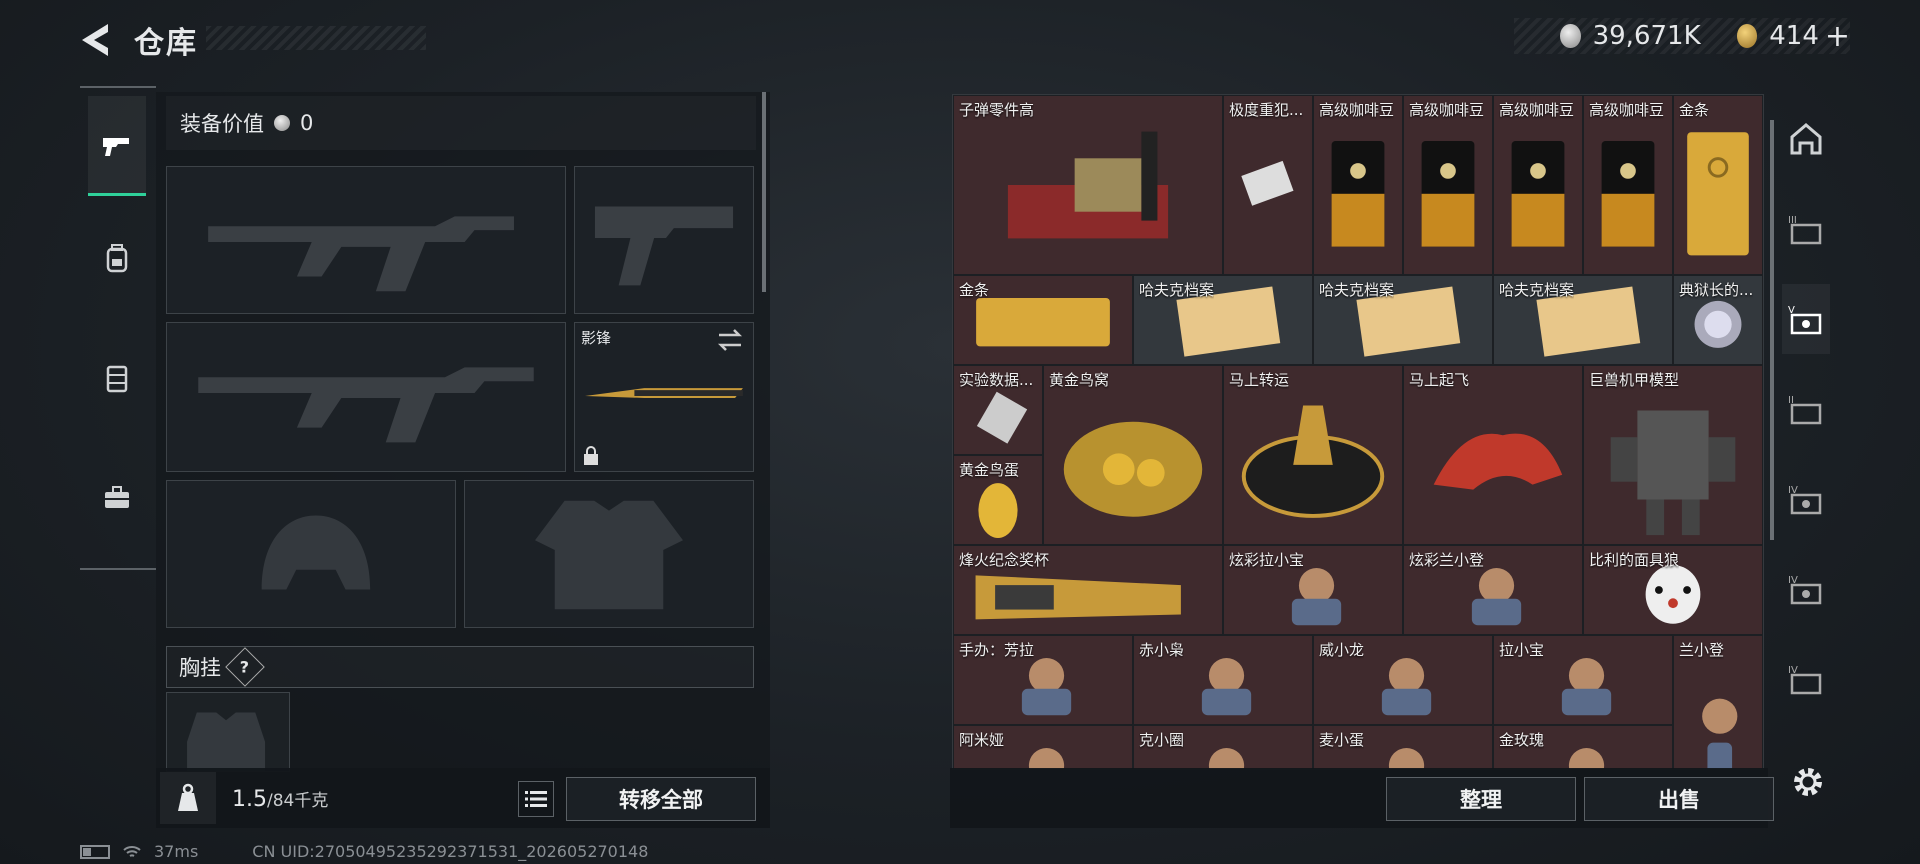 Image resolution: width=1920 pixels, height=864 pixels. I want to click on item-cell: 麦小蛋, so click(1403, 747).